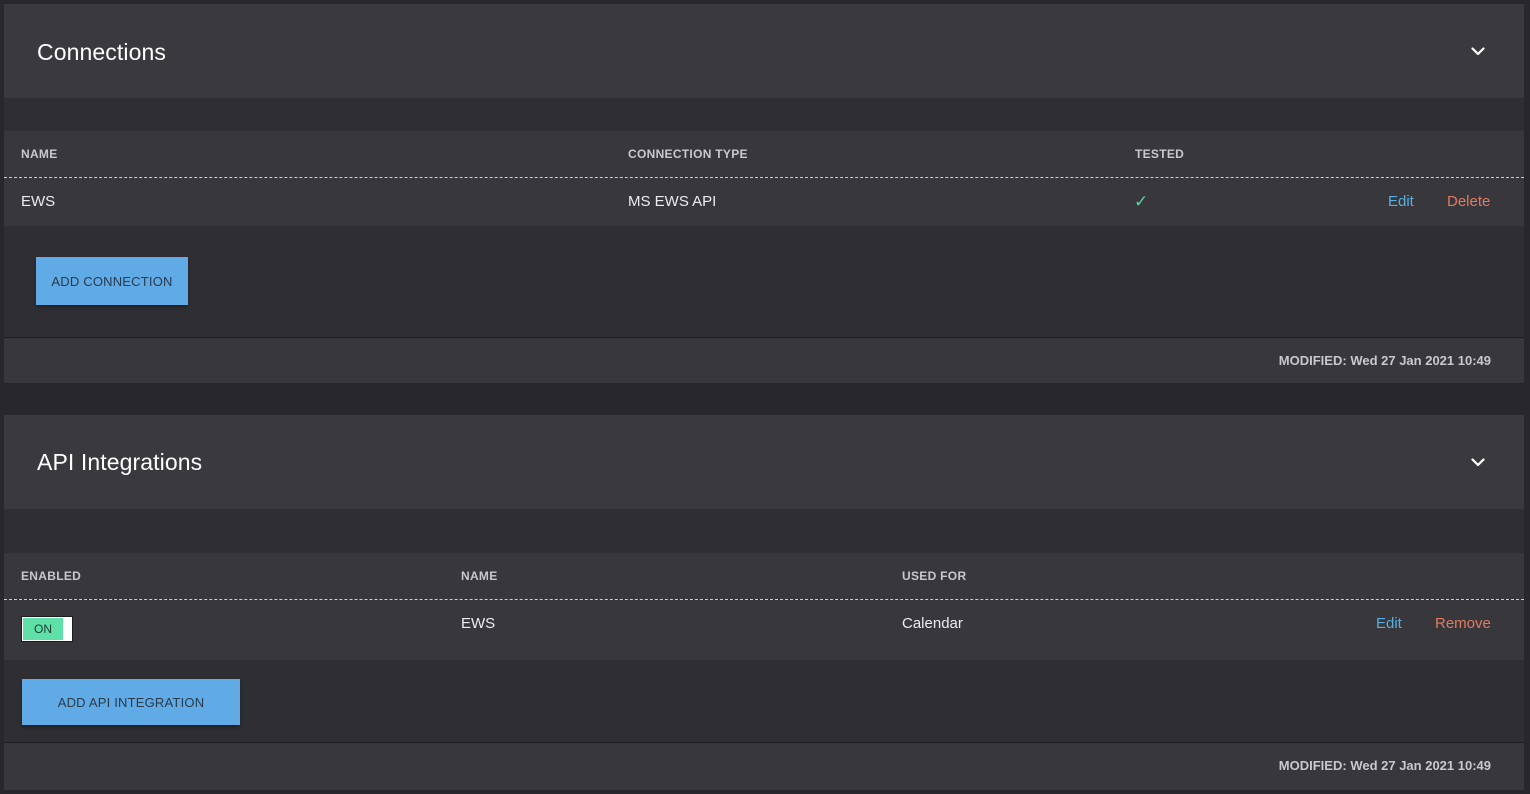  I want to click on connections-title: Connections, so click(101, 52).